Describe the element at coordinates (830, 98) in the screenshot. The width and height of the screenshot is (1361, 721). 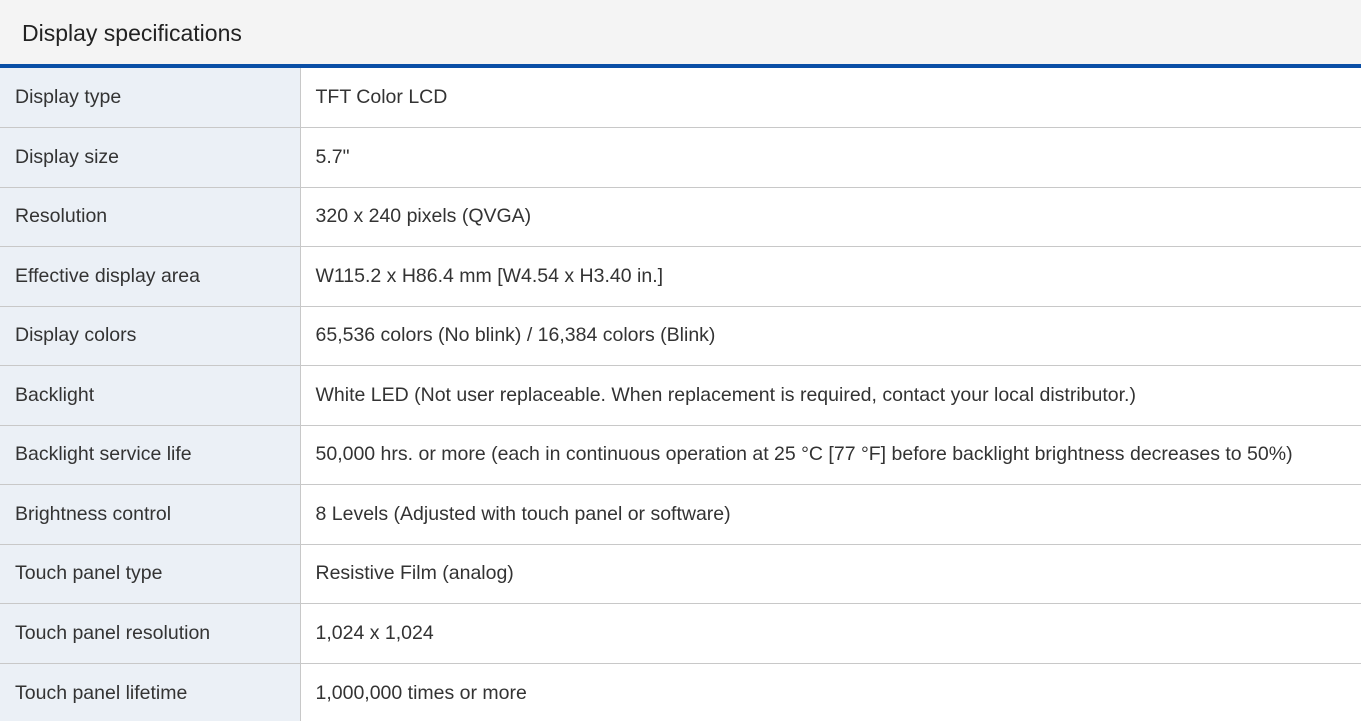
I see `spec-value: TFT Color LCD` at that location.